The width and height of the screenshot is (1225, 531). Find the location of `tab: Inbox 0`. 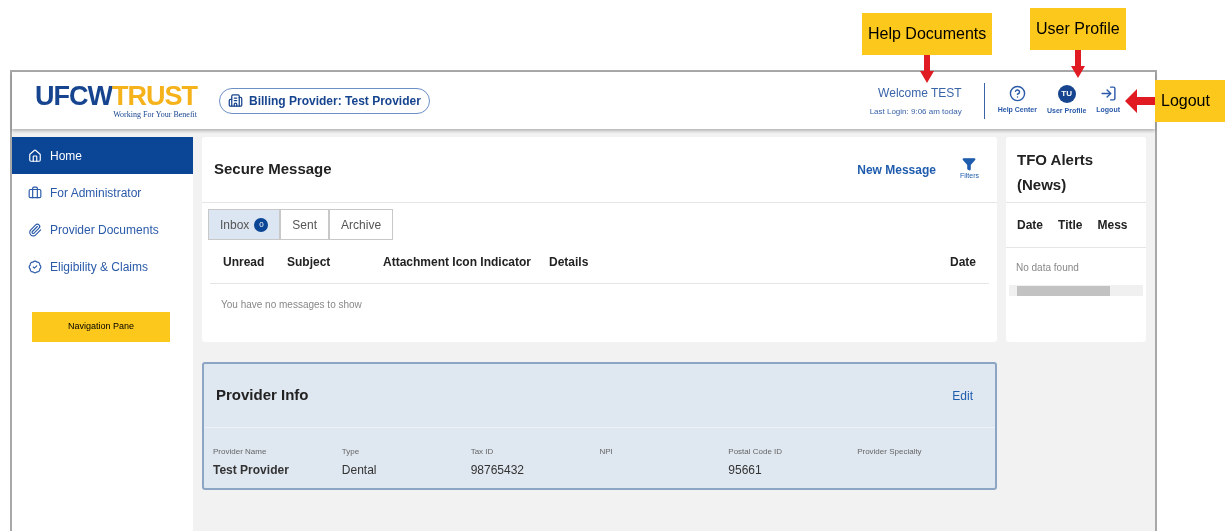

tab: Inbox 0 is located at coordinates (244, 224).